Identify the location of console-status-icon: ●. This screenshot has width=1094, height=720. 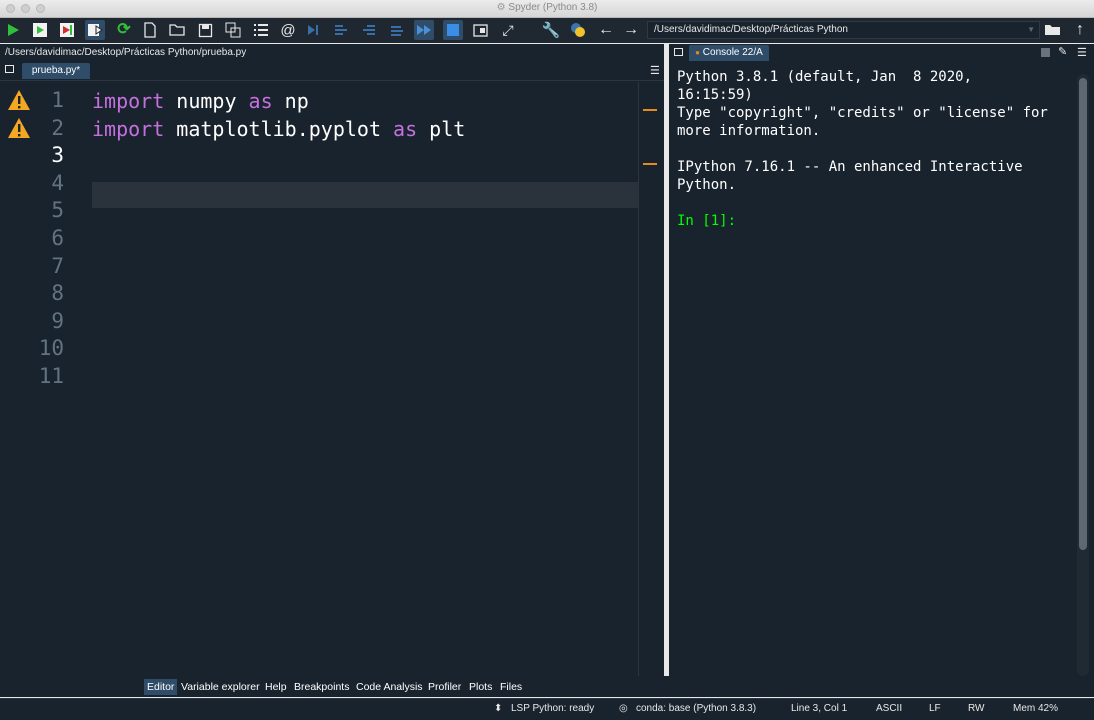
(697, 52).